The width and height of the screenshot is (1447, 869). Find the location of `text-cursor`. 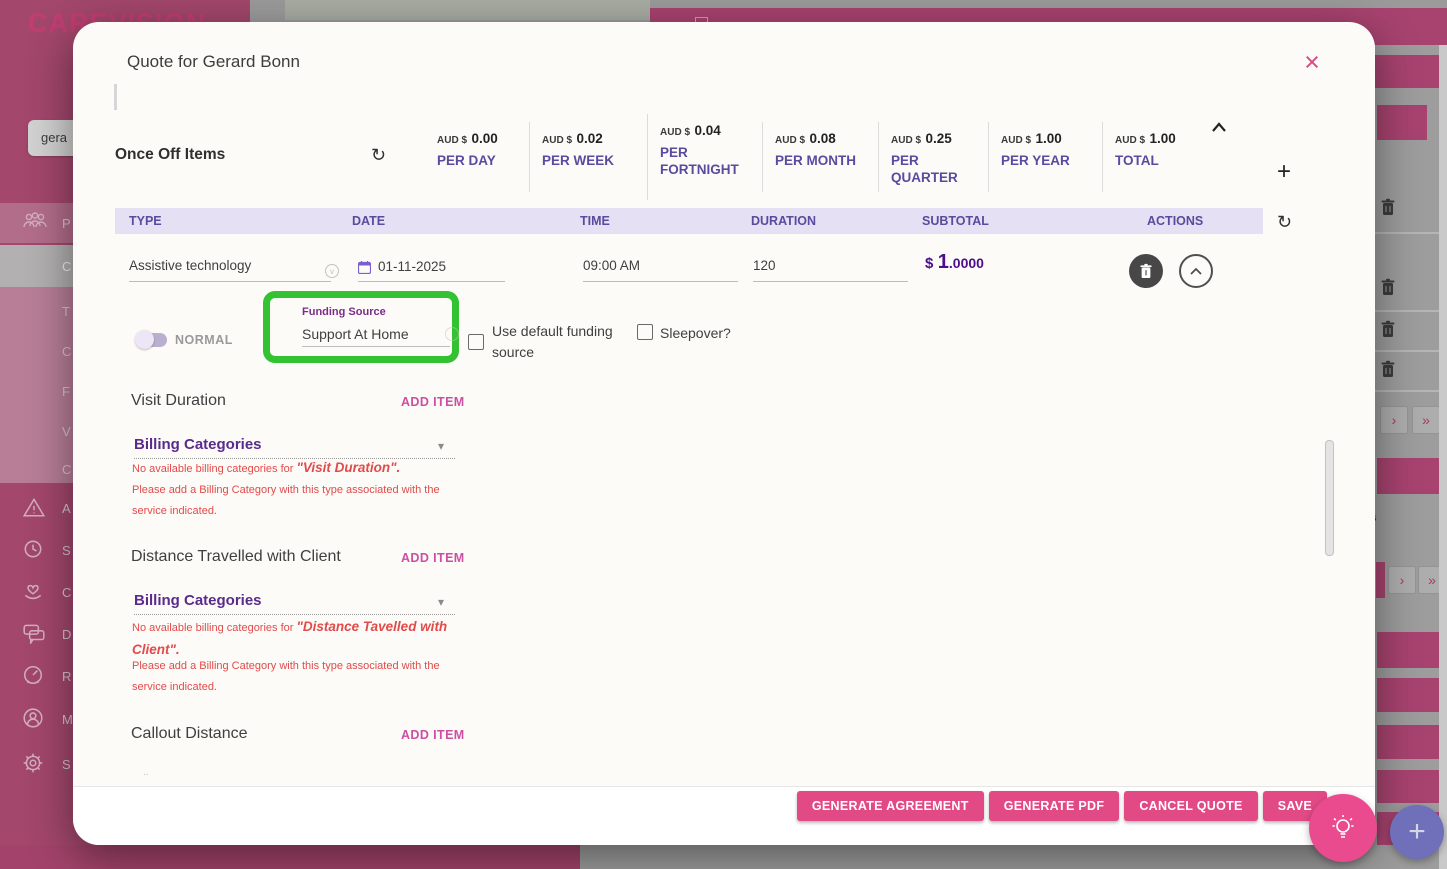

text-cursor is located at coordinates (115, 97).